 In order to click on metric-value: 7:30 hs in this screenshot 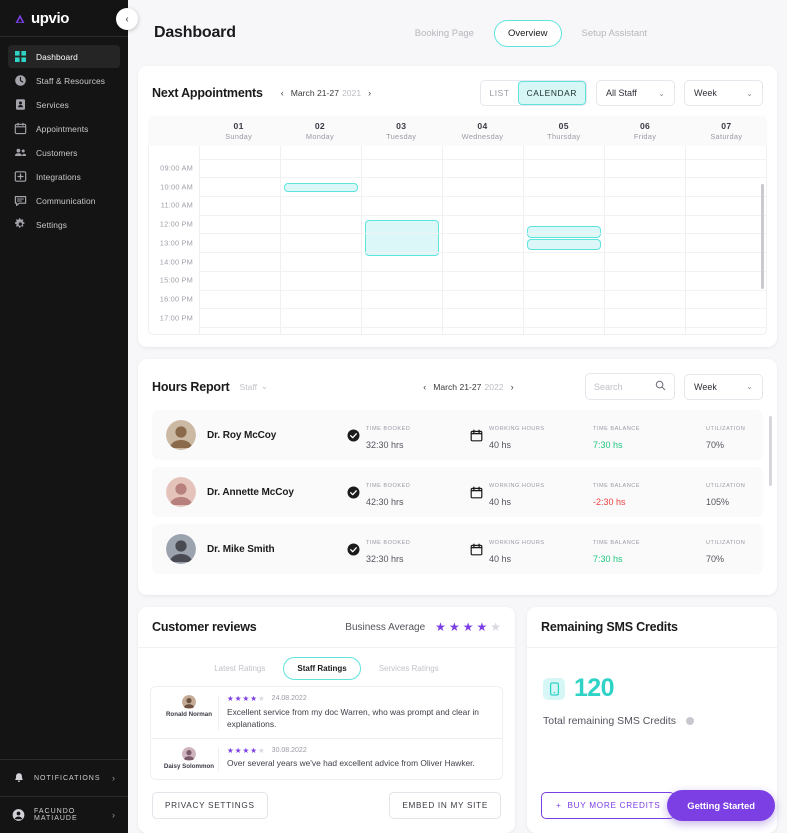, I will do `click(608, 559)`.